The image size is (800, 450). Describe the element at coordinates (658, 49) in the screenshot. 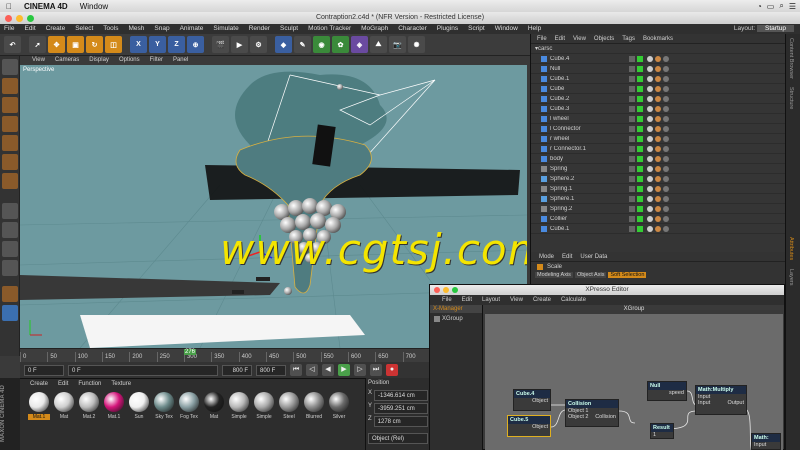

I see `object-root-row: ▾ carsc` at that location.